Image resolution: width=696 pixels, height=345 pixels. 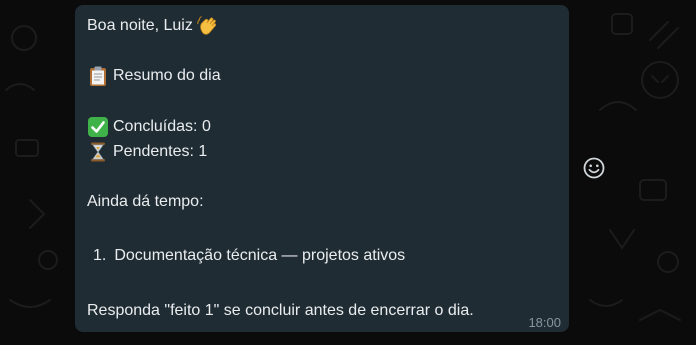 What do you see at coordinates (544, 322) in the screenshot?
I see `message-timestamp: 18:00` at bounding box center [544, 322].